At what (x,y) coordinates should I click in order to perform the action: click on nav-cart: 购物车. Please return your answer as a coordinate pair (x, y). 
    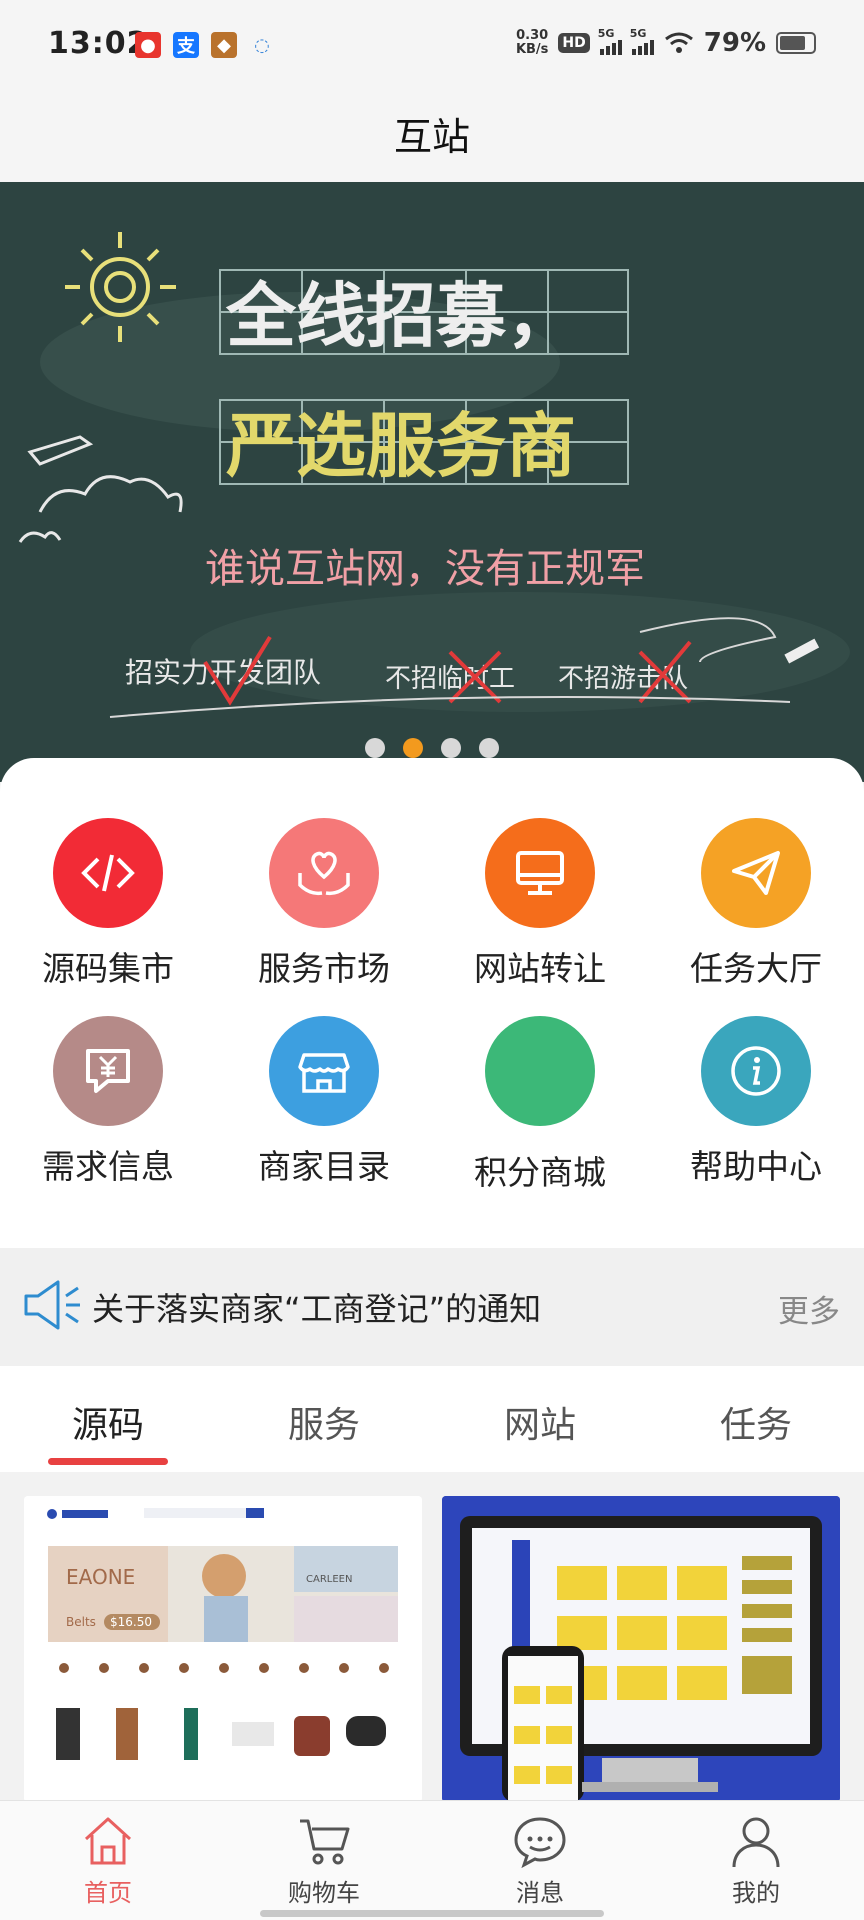
    Looking at the image, I should click on (324, 1860).